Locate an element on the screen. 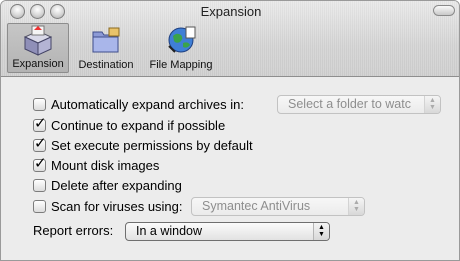 The width and height of the screenshot is (460, 261). continue-expand-label: Continue to expand if possible is located at coordinates (138, 125).